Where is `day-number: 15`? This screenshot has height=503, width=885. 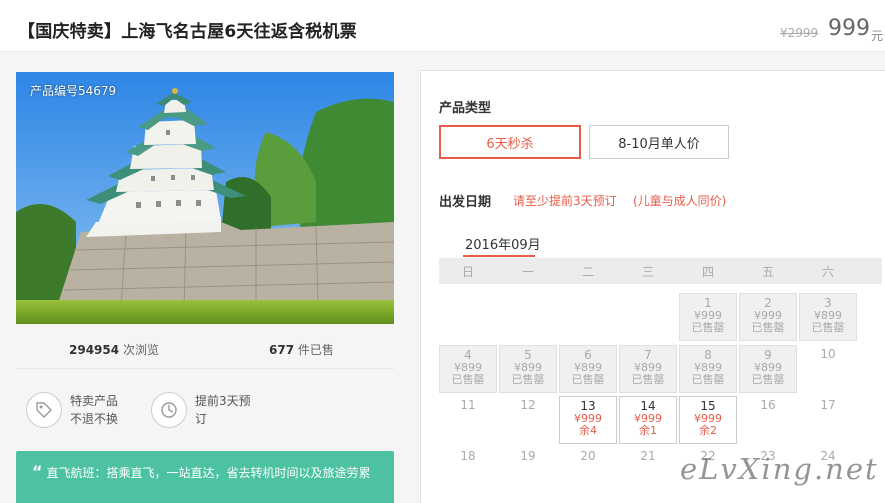 day-number: 15 is located at coordinates (708, 406).